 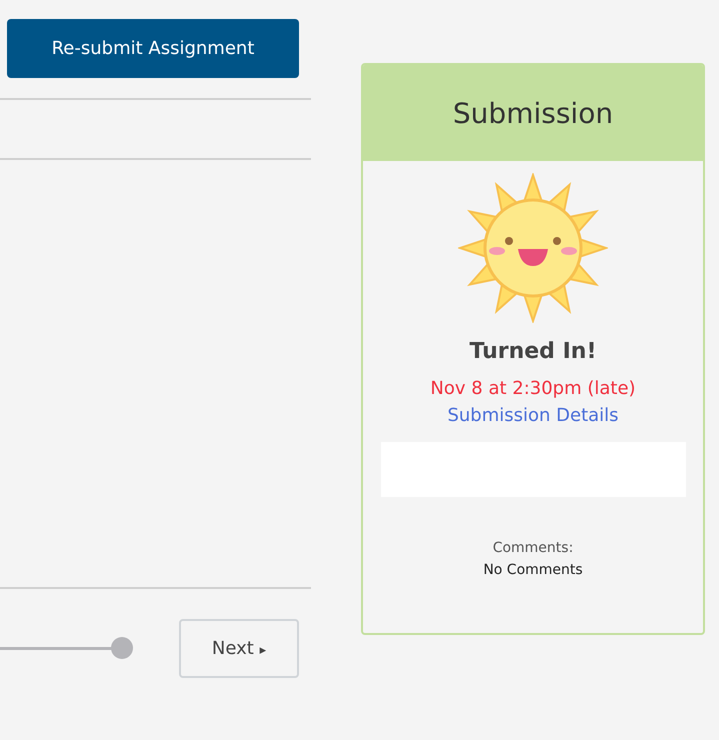 What do you see at coordinates (533, 548) in the screenshot?
I see `comments-label: Comments:` at bounding box center [533, 548].